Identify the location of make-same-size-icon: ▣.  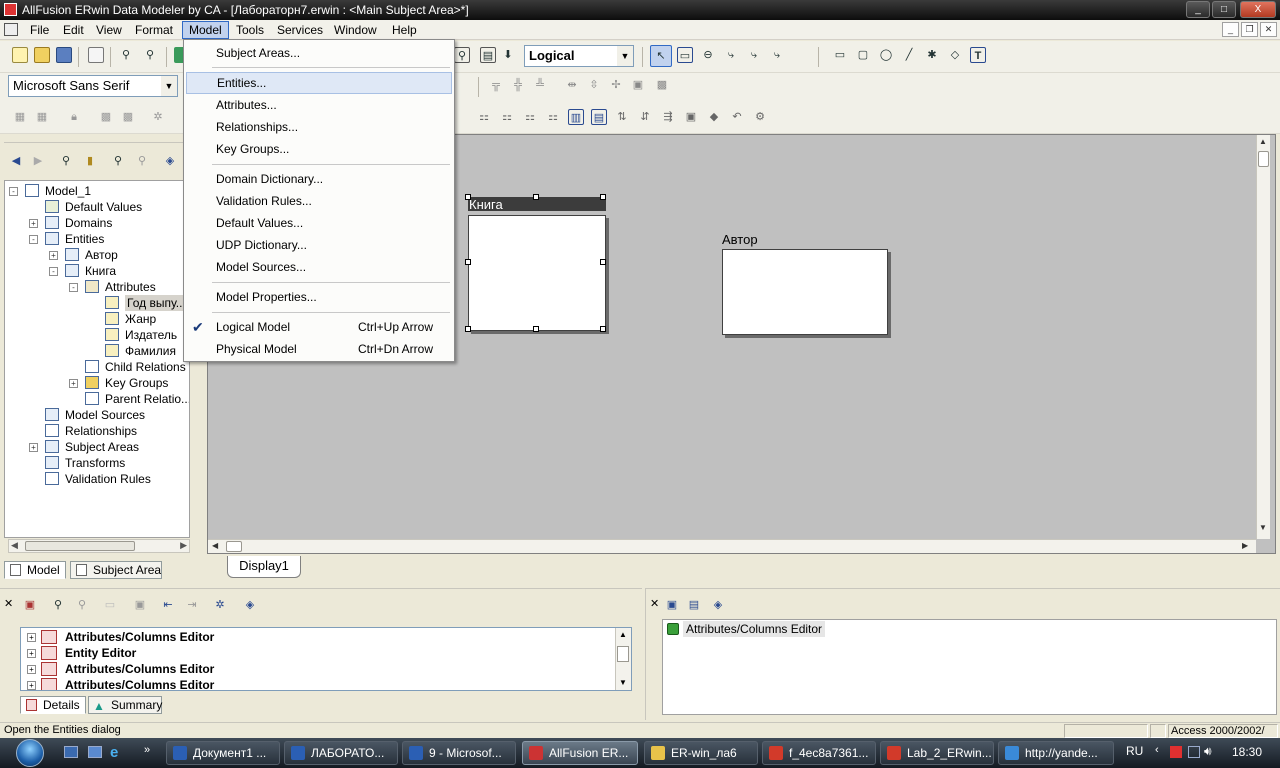
(638, 85).